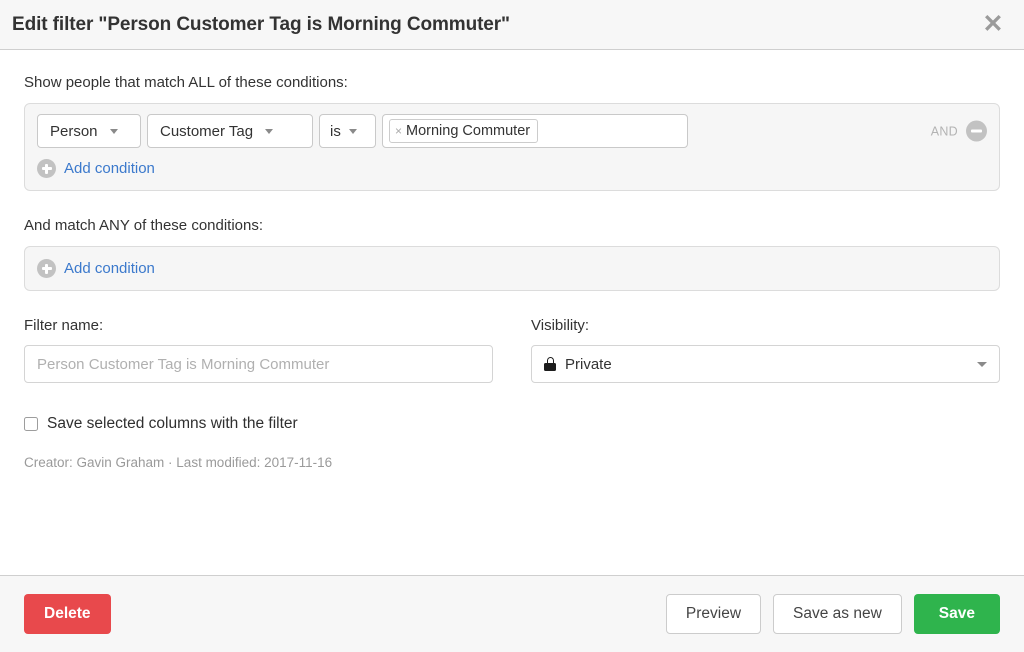  I want to click on save-as-new-button: Save as new, so click(837, 614).